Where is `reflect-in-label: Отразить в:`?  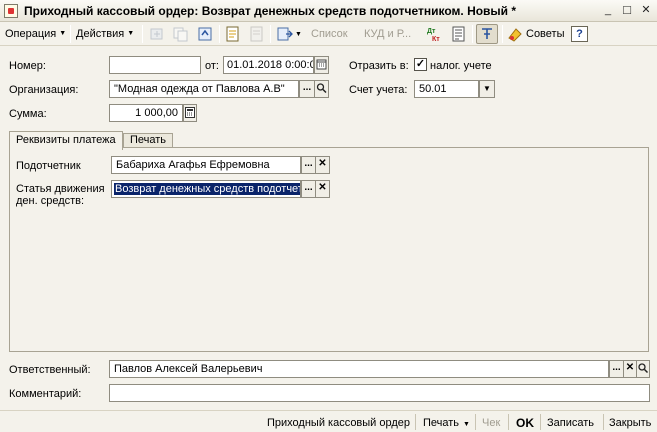 reflect-in-label: Отразить в: is located at coordinates (379, 66).